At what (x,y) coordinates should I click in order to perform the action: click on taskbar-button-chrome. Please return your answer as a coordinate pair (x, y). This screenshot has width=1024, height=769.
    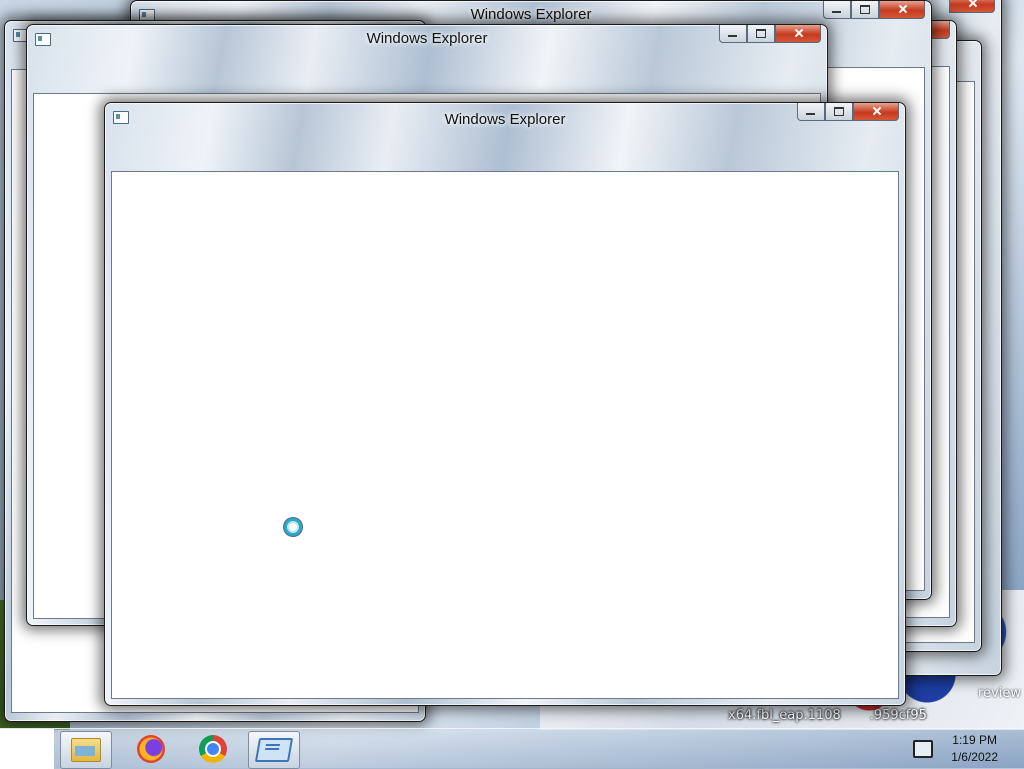
    Looking at the image, I should click on (213, 749).